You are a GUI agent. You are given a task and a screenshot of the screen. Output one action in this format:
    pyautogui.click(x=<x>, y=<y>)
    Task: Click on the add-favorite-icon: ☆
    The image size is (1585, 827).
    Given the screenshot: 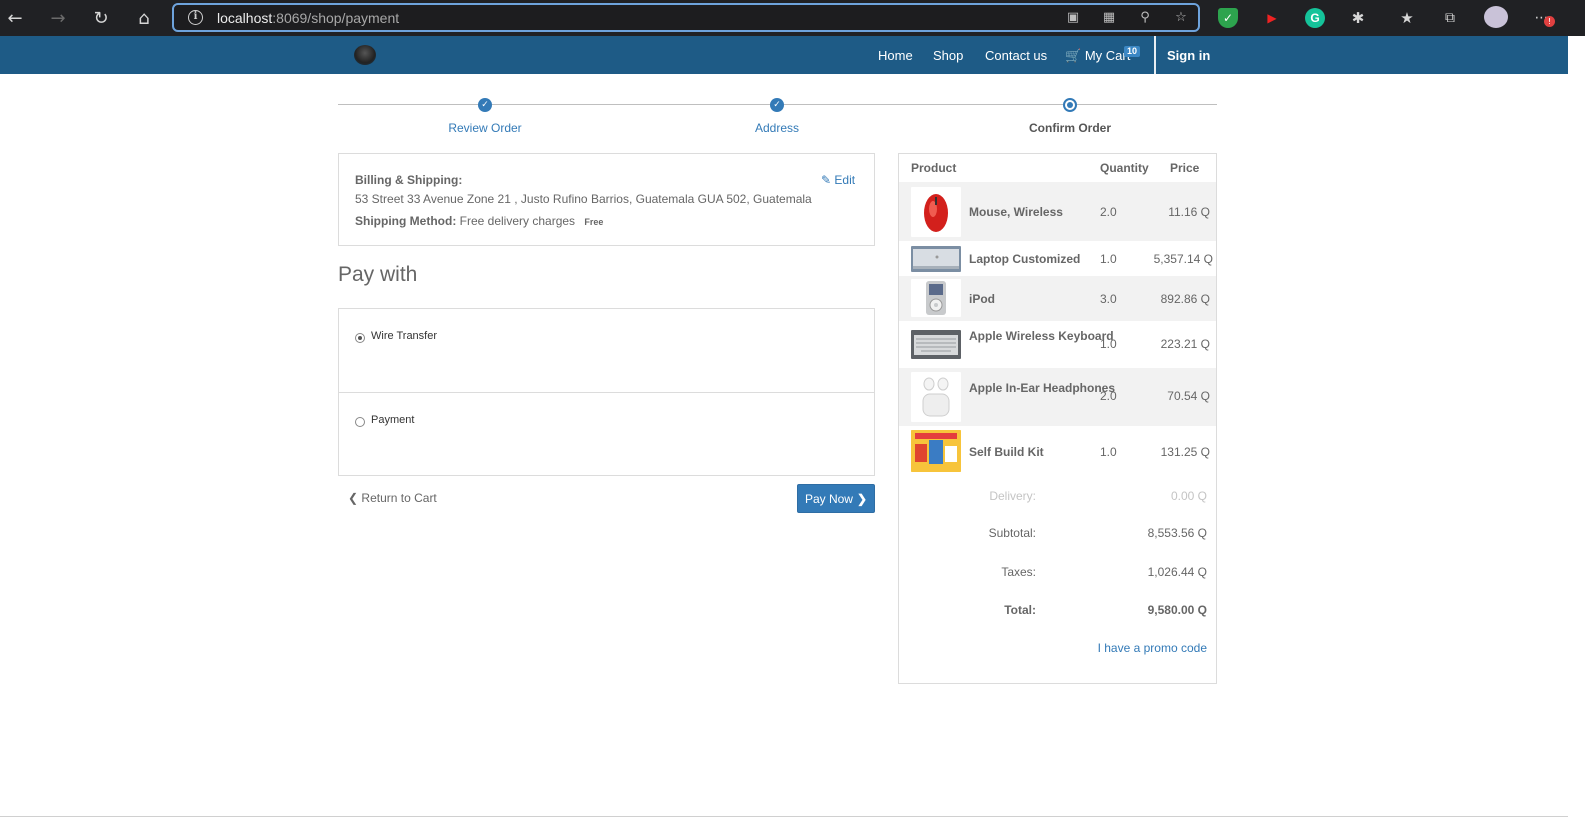 What is the action you would take?
    pyautogui.click(x=1181, y=18)
    